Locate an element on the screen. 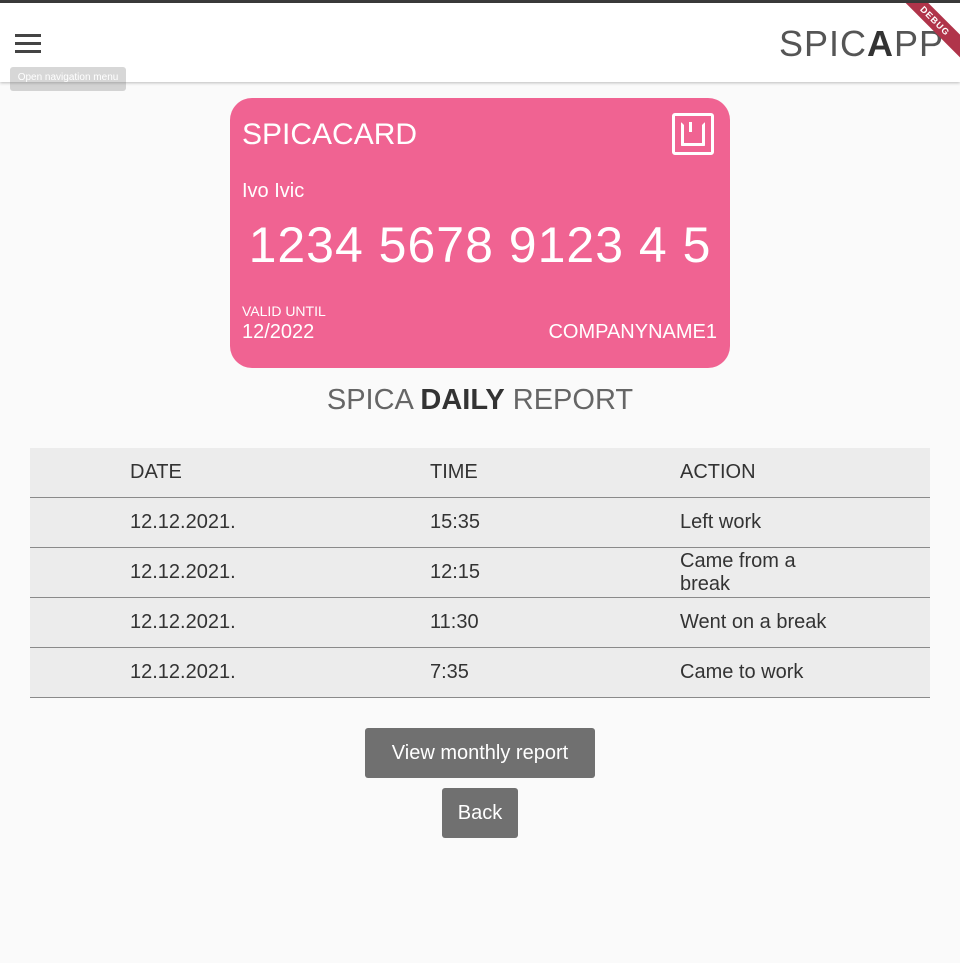 Image resolution: width=960 pixels, height=963 pixels. cell-action: Went on a break is located at coordinates (753, 622).